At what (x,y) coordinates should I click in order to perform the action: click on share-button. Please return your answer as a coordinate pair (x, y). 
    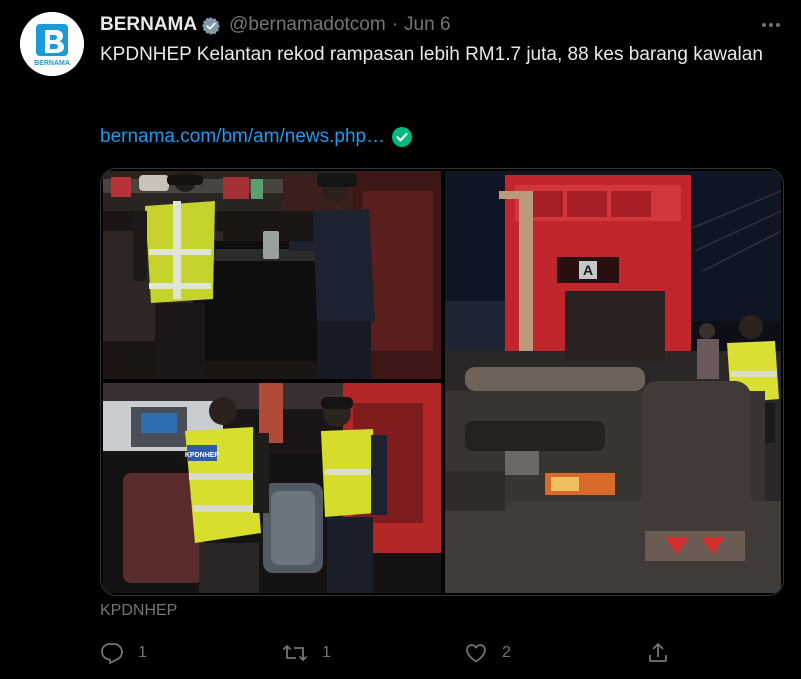
    Looking at the image, I should click on (658, 653).